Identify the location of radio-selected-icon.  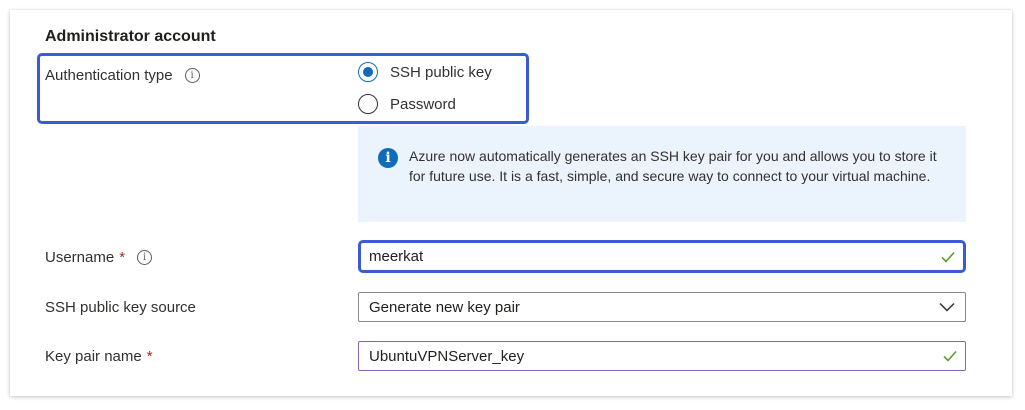
(368, 72).